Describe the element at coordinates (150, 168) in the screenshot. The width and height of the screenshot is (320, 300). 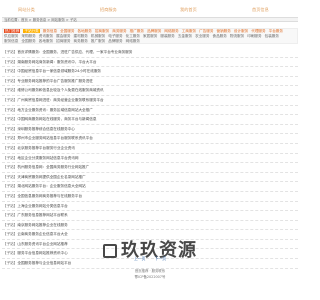
I see `list-item: 【子站】杭州服务信息网：全国商务服务行业网站推广` at that location.